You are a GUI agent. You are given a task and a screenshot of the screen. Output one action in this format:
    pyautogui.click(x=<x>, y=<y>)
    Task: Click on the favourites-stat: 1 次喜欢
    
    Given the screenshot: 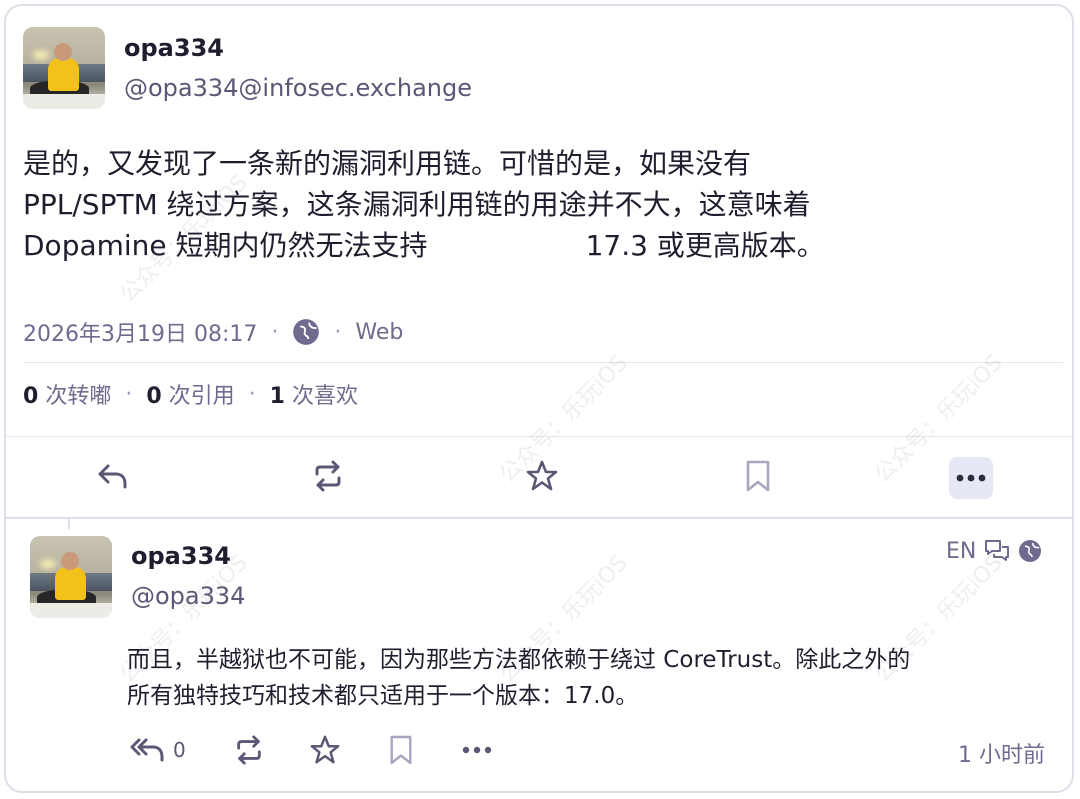 What is the action you would take?
    pyautogui.click(x=314, y=394)
    